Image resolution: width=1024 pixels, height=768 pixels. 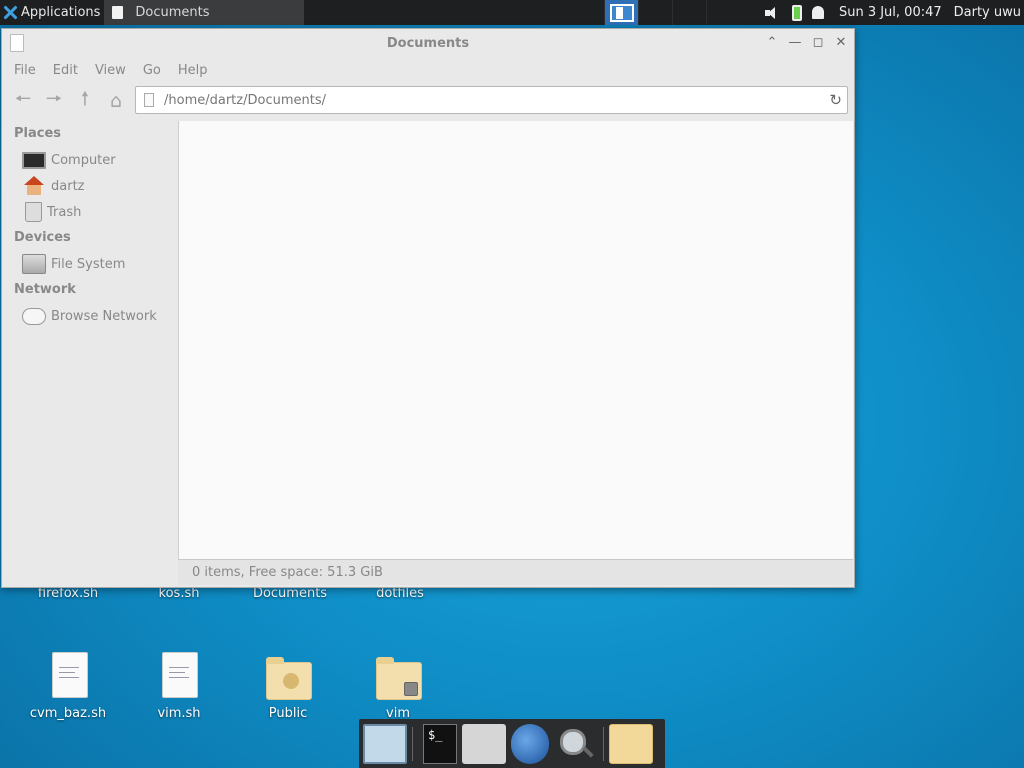 What do you see at coordinates (61, 12) in the screenshot?
I see `applications-label: Applications` at bounding box center [61, 12].